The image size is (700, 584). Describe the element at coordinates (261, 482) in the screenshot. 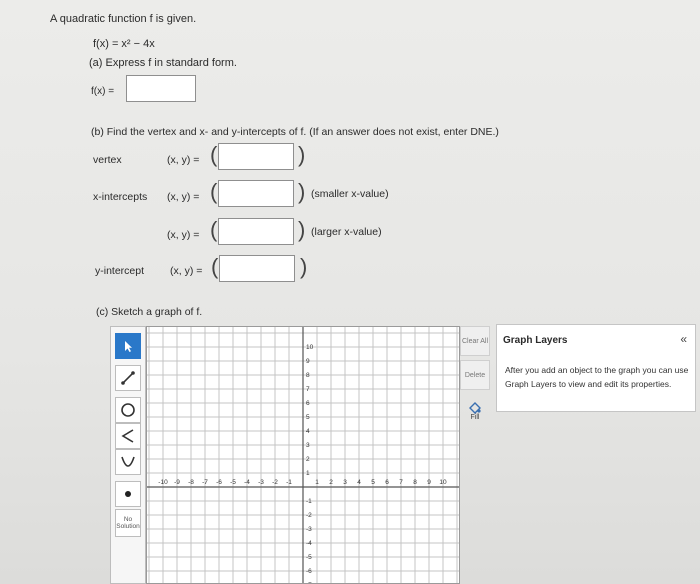

I see `x-tick-label: -3` at that location.